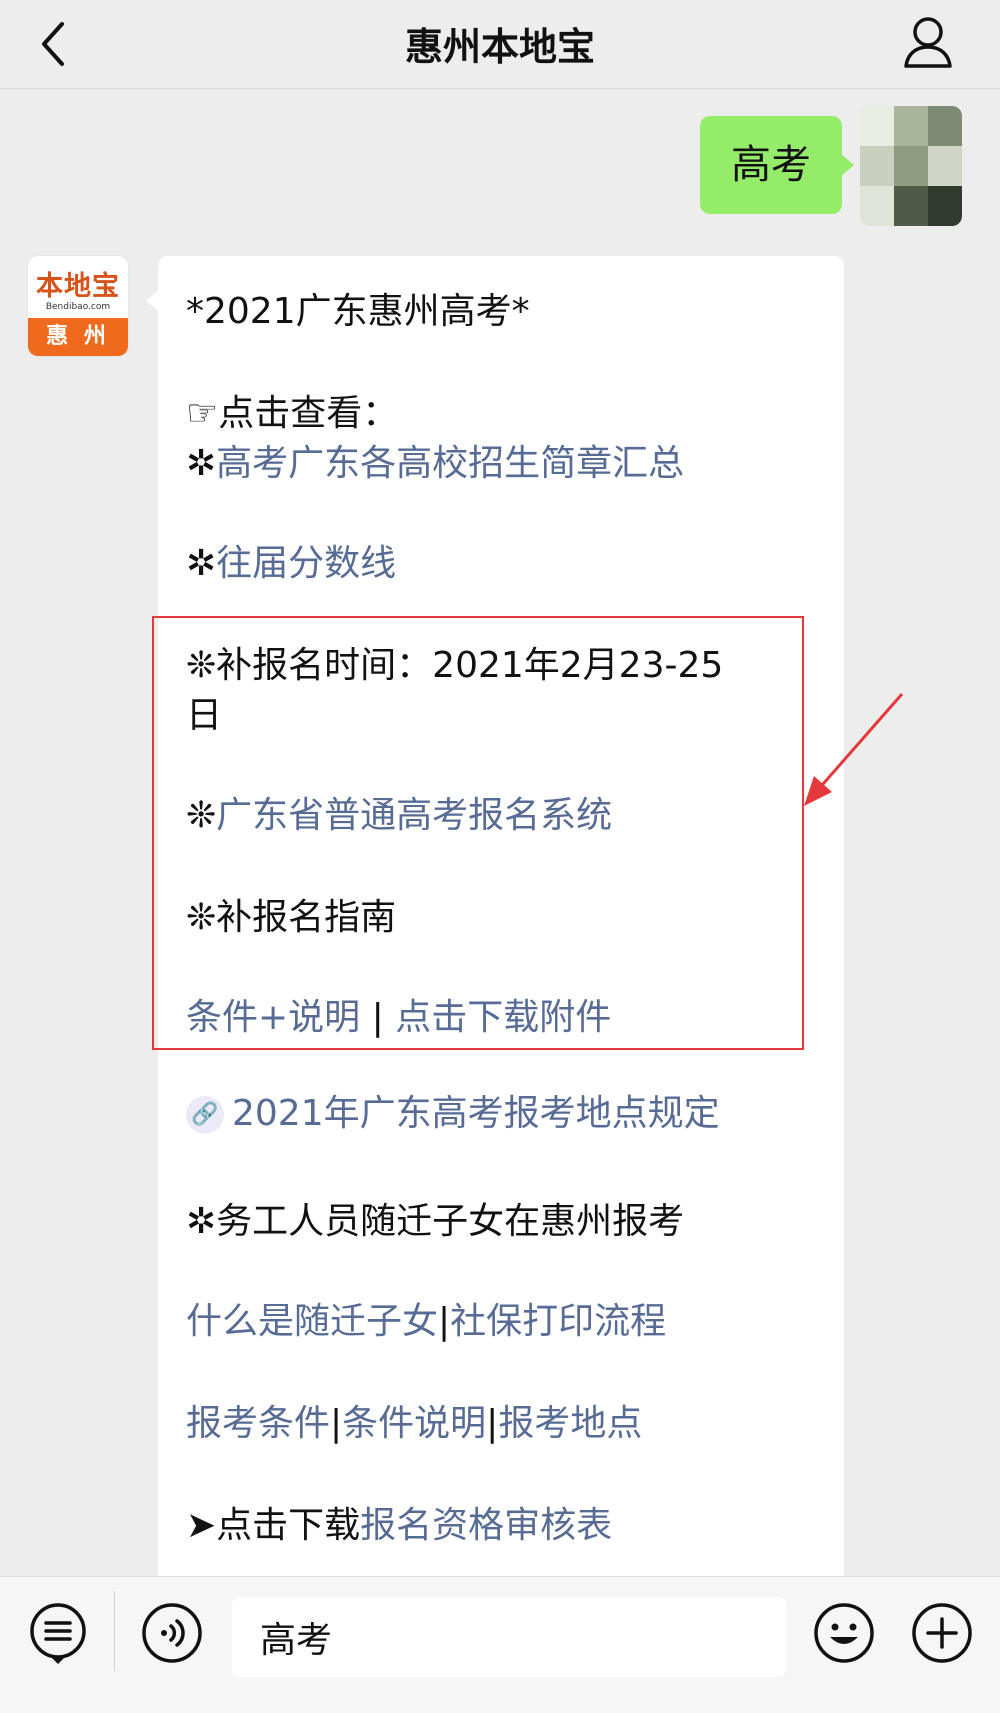 The height and width of the screenshot is (1713, 1000). I want to click on view-prefix: ☞点击查看：, so click(292, 413).